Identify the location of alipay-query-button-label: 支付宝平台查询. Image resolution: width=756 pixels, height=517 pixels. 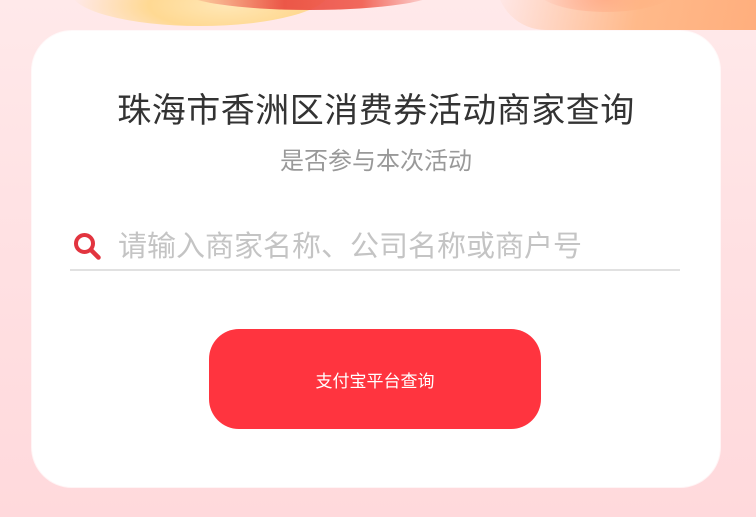
(375, 381).